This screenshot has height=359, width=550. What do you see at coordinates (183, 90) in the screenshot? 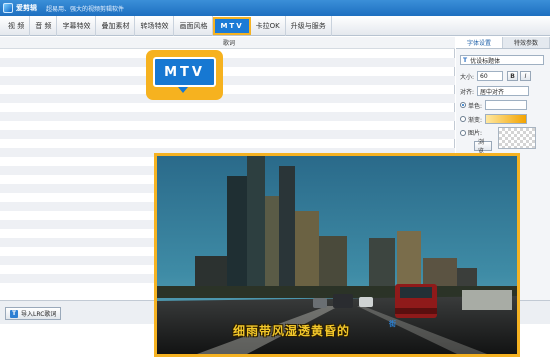
I see `callout-tail` at bounding box center [183, 90].